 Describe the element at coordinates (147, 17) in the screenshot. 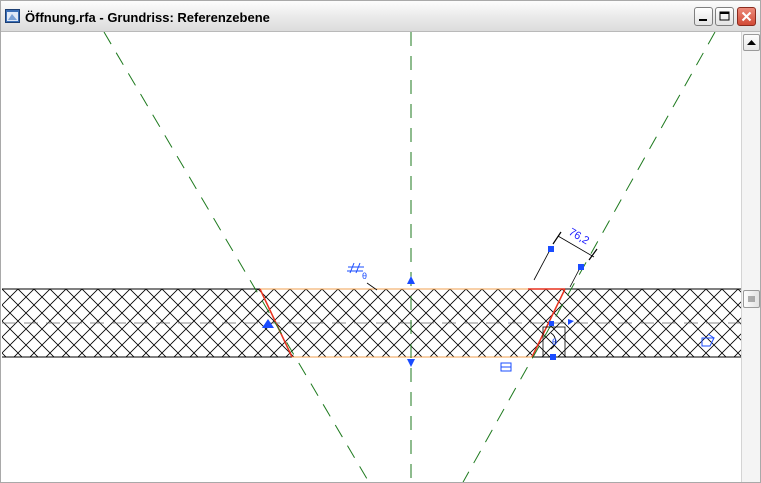

I see `window-title: Öffnung.rfa - Grundriss: Referenzebene` at that location.